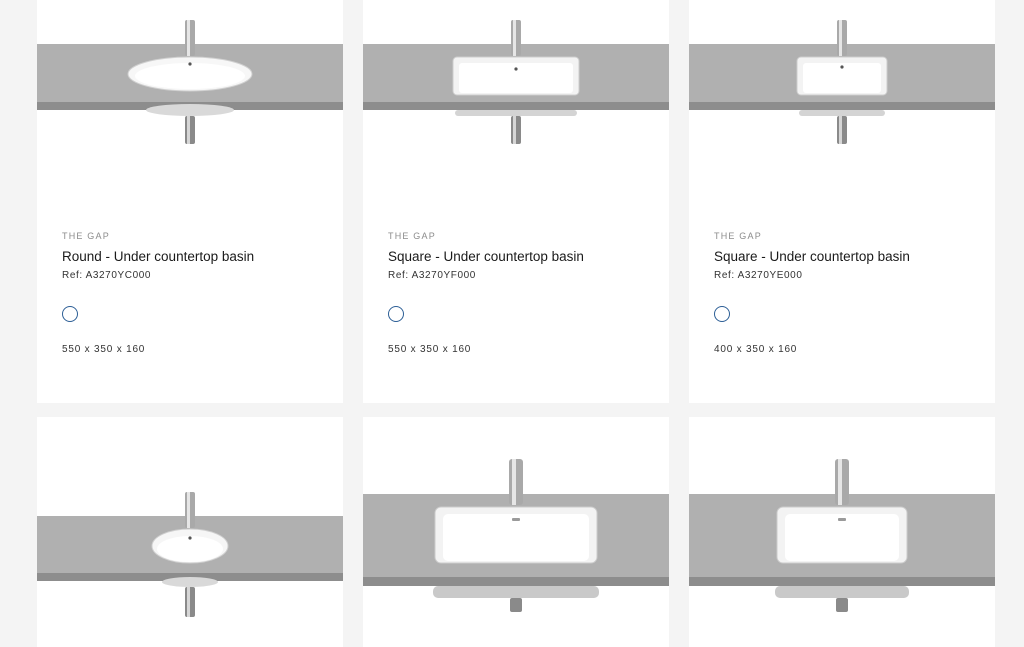 This screenshot has height=647, width=1024. I want to click on product-ref: Ref: A3270YE000, so click(758, 275).